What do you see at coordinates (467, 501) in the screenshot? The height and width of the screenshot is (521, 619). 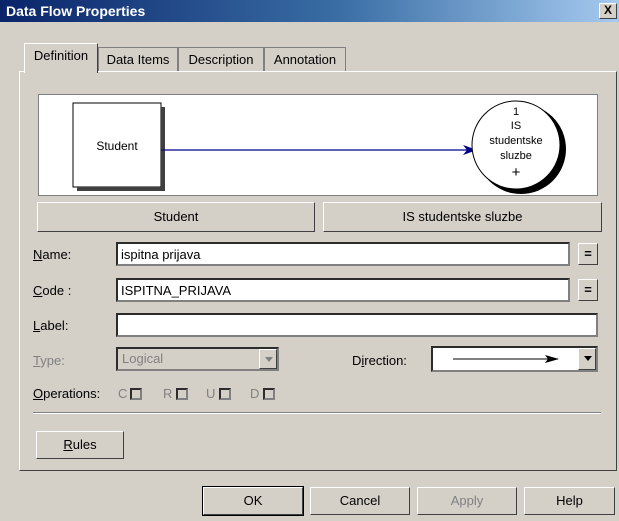 I see `apply-button: Apply` at bounding box center [467, 501].